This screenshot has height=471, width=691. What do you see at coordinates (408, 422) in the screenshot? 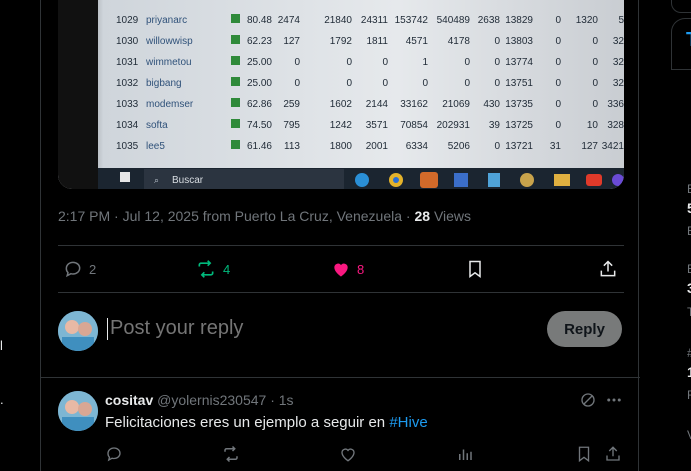
I see `hashtag-link: #Hive` at bounding box center [408, 422].